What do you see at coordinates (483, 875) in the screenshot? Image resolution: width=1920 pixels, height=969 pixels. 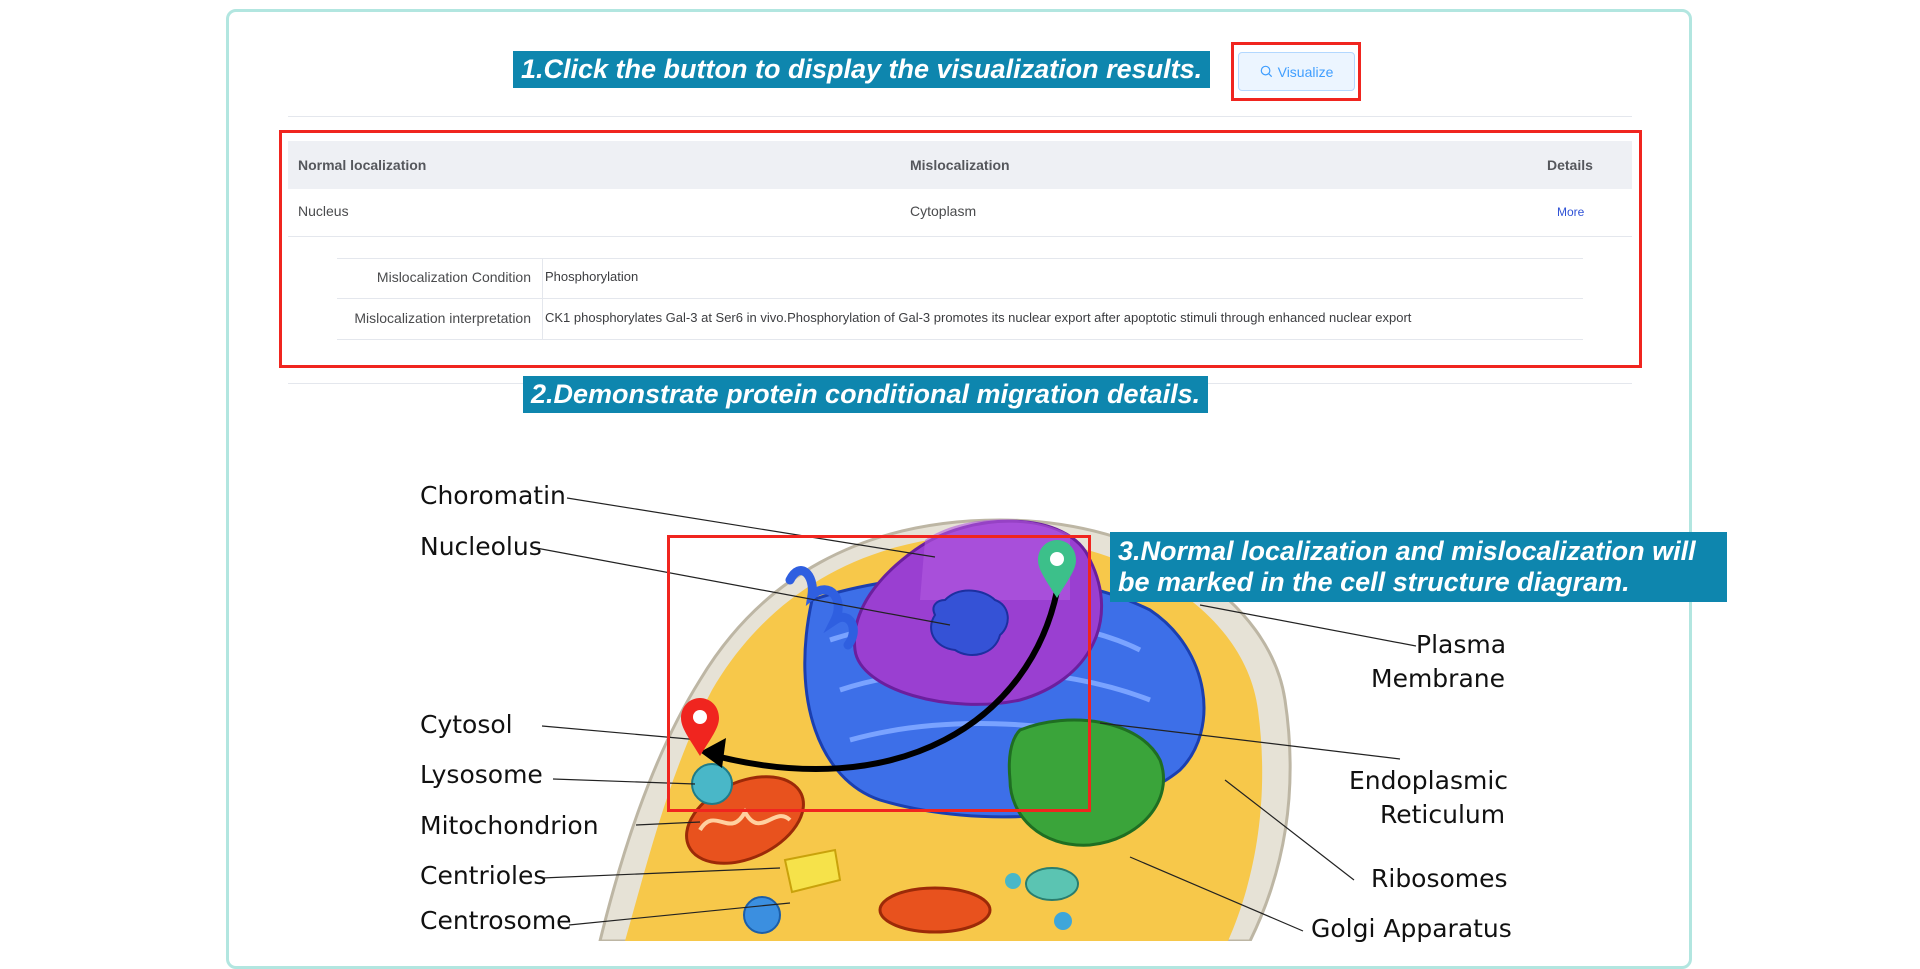 I see `label-centrioles: Centrioles` at bounding box center [483, 875].